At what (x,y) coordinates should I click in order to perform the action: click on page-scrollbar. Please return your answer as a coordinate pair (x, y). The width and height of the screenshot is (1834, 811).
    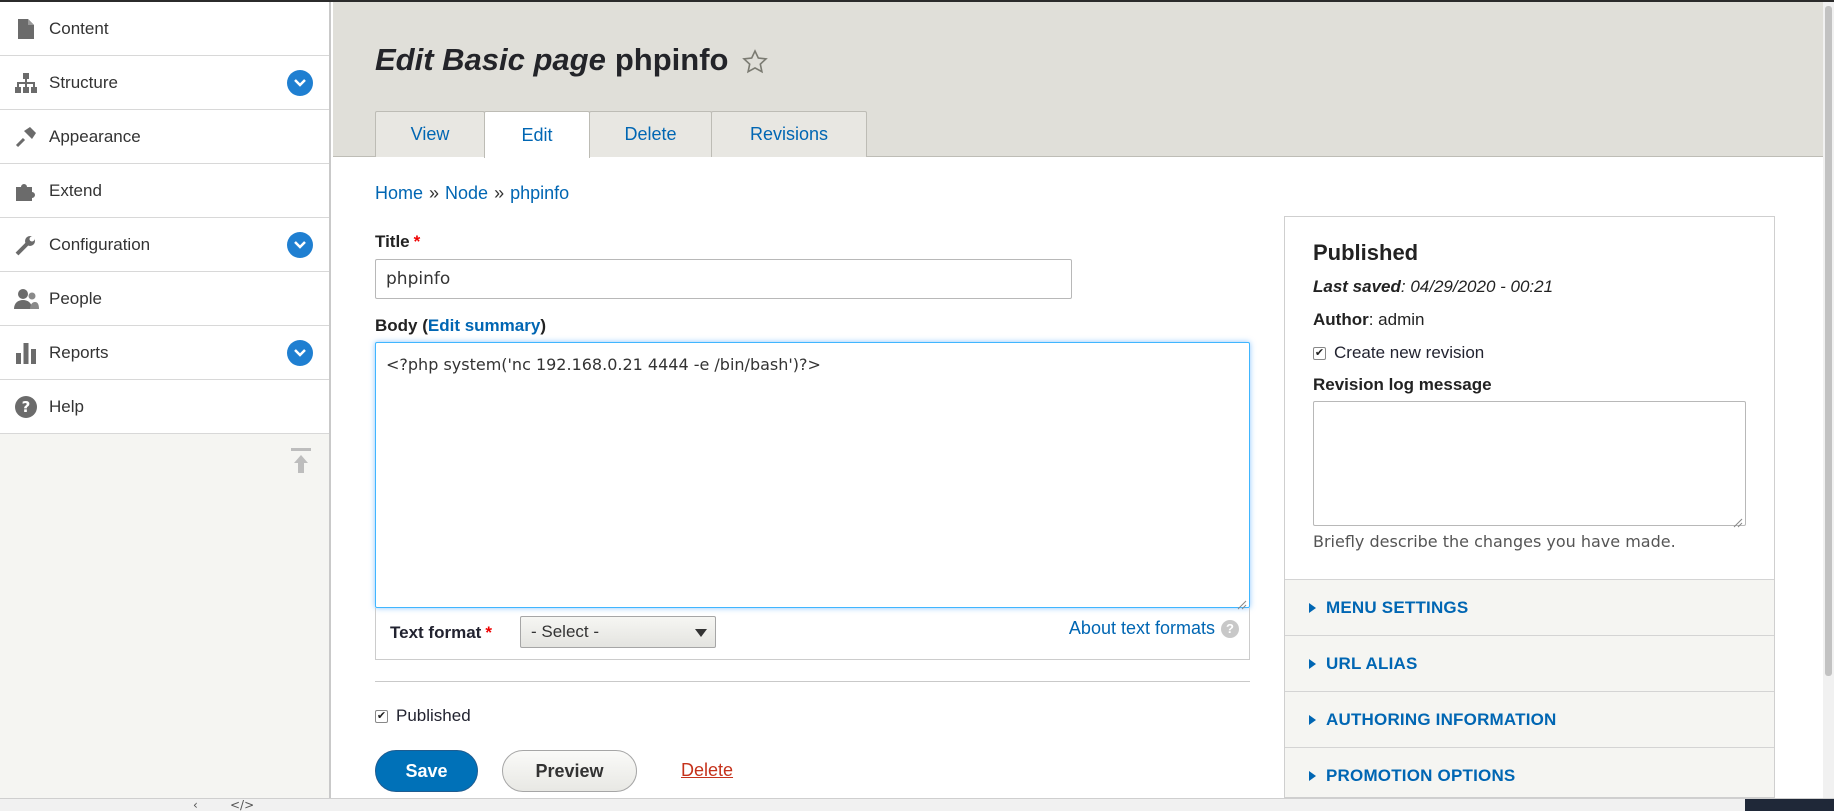
    Looking at the image, I should click on (1828, 400).